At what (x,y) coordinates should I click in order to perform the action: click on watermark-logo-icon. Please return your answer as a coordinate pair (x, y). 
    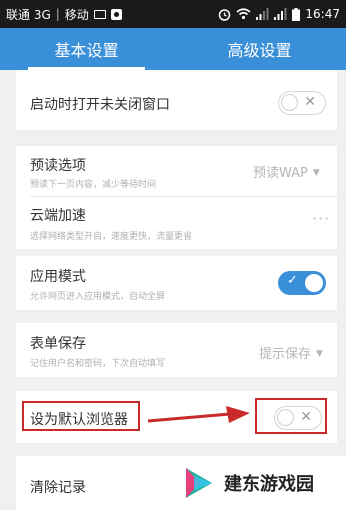
    Looking at the image, I should click on (199, 483).